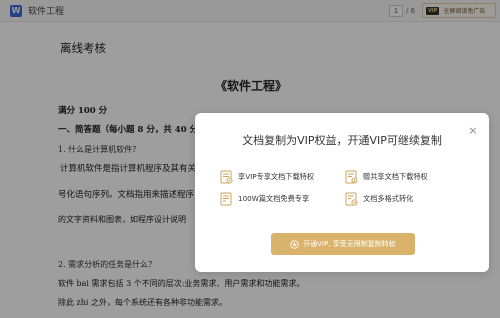 This screenshot has height=318, width=500. Describe the element at coordinates (226, 177) in the screenshot. I see `vip-download-icon` at that location.